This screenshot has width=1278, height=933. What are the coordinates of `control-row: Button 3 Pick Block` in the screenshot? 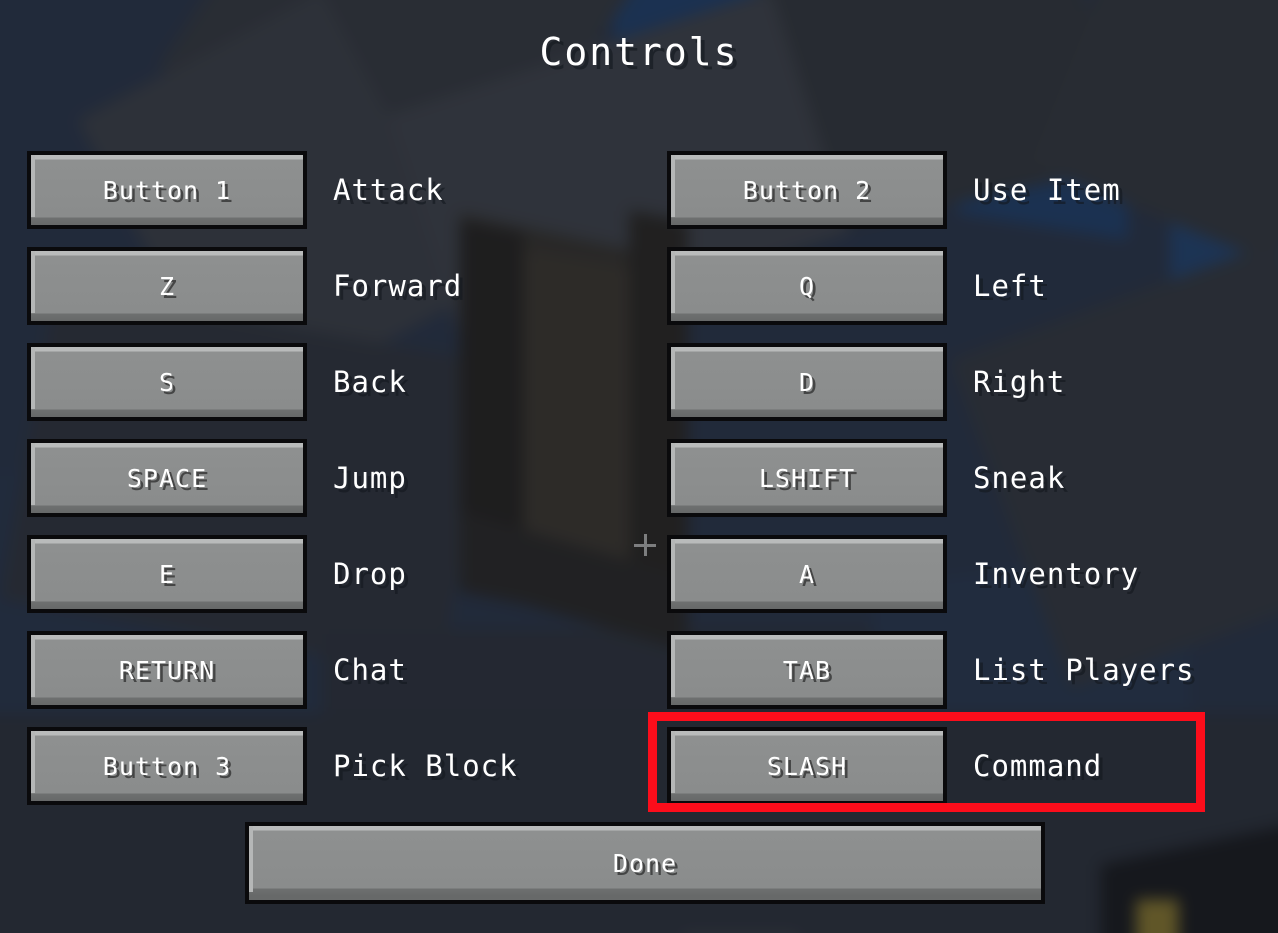 It's located at (272, 766).